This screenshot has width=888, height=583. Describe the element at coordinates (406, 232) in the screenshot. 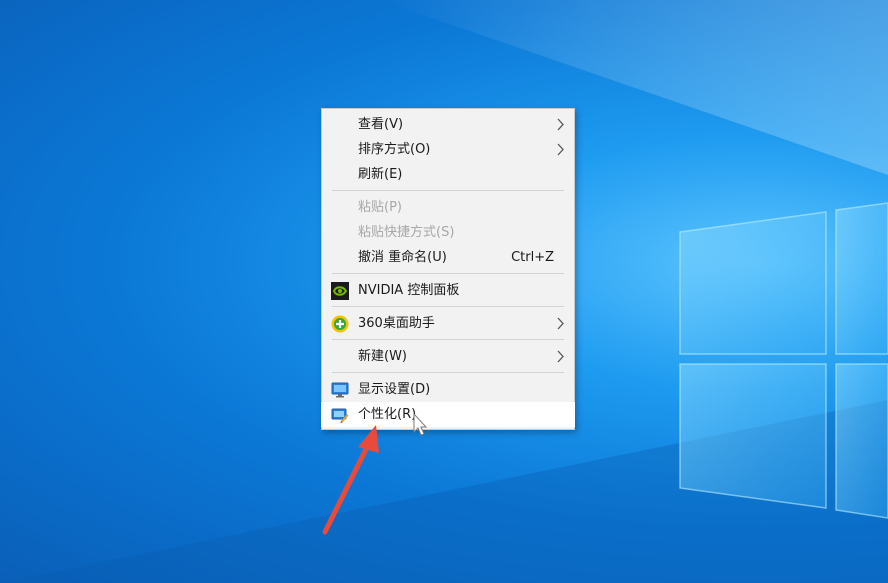

I see `menu-item-paste-shortcut-label: 粘贴快捷方式(S)` at that location.